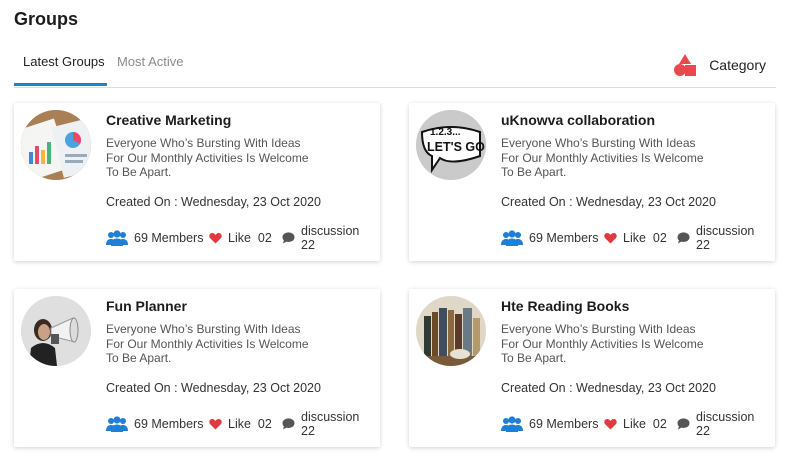  What do you see at coordinates (150, 61) in the screenshot?
I see `tab-most-active: Most Active` at bounding box center [150, 61].